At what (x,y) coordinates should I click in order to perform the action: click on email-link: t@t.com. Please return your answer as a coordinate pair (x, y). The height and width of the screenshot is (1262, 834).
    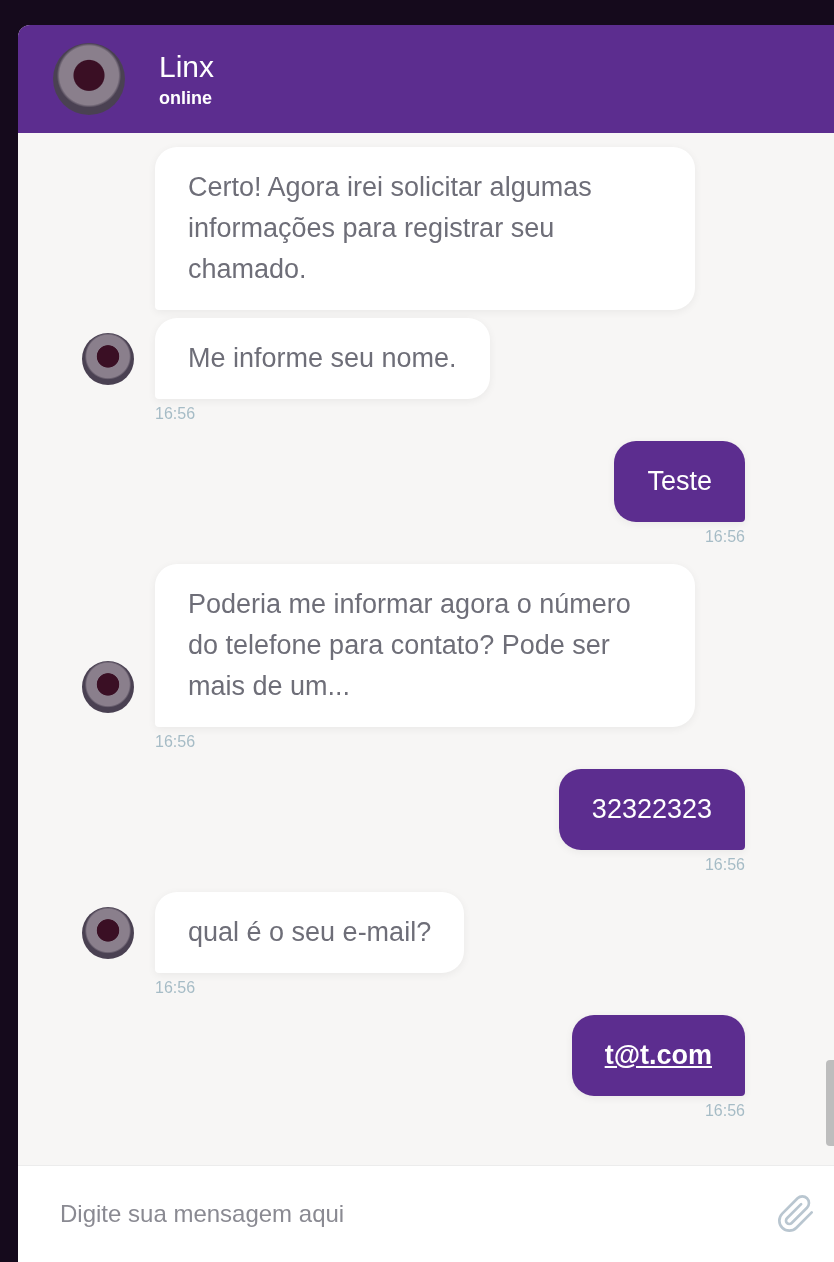
    Looking at the image, I should click on (658, 1055).